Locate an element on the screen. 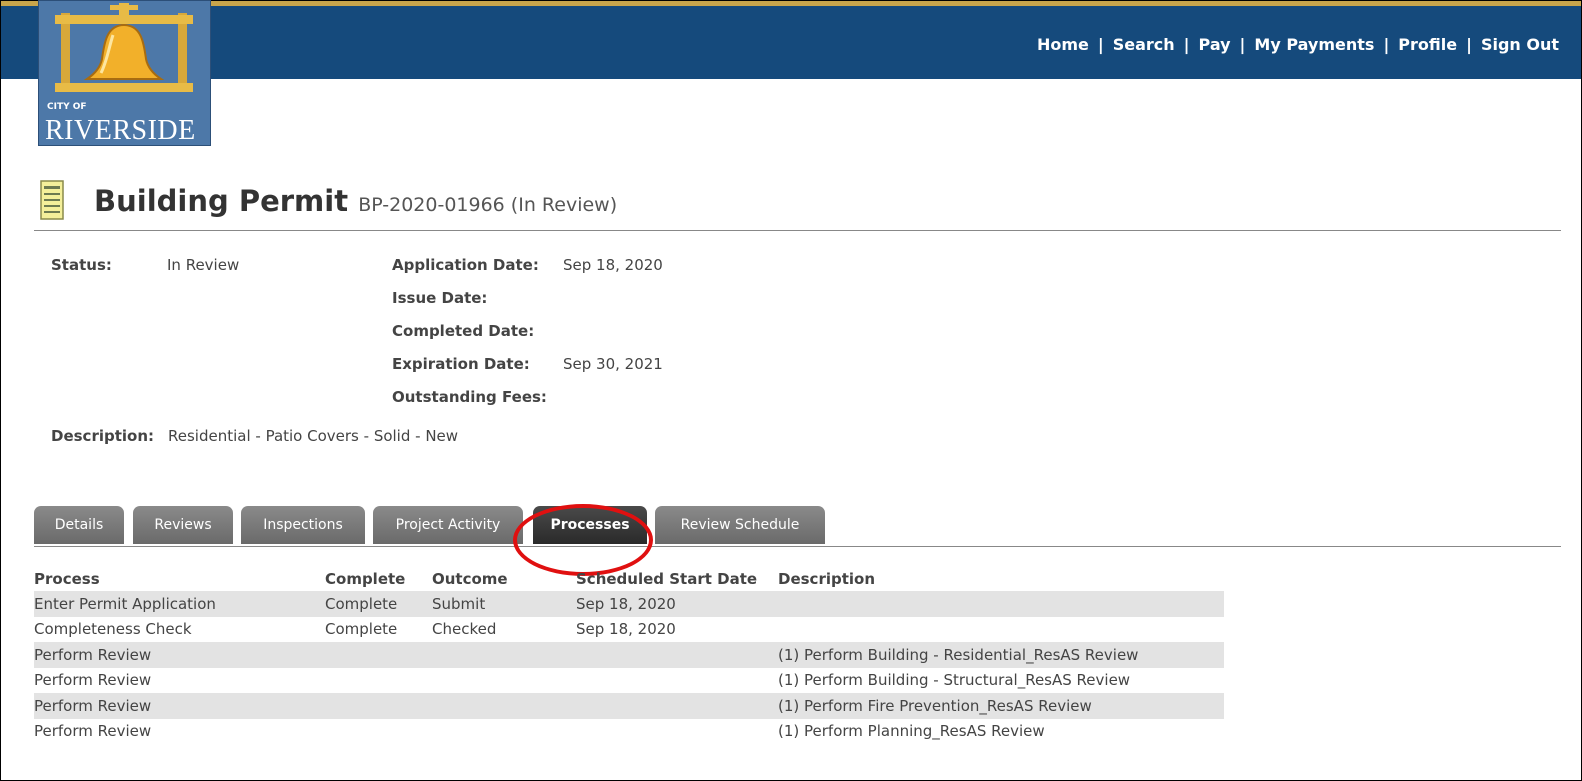  nav-my-payments: My Payments is located at coordinates (1314, 44).